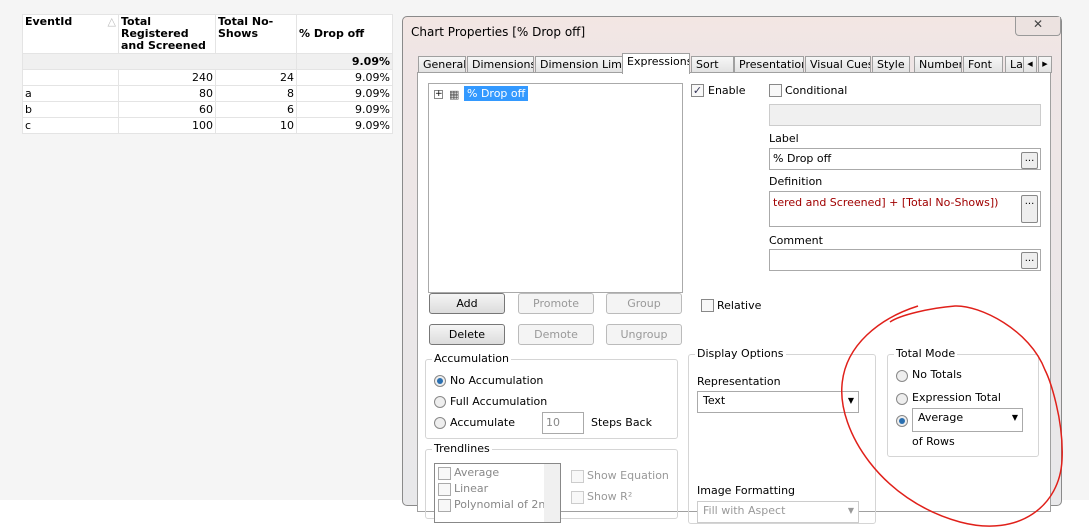 Image resolution: width=1089 pixels, height=531 pixels. What do you see at coordinates (467, 334) in the screenshot?
I see `delete-button: Delete` at bounding box center [467, 334].